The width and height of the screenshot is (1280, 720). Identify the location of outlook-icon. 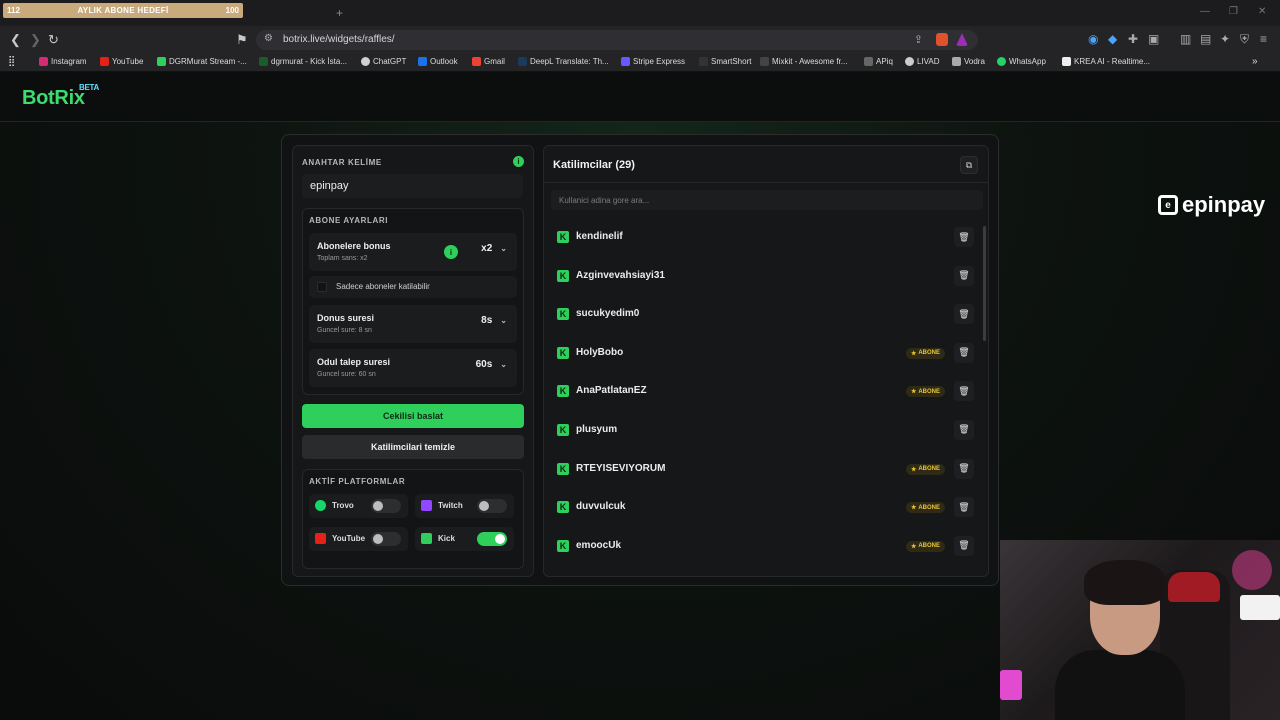
(422, 61).